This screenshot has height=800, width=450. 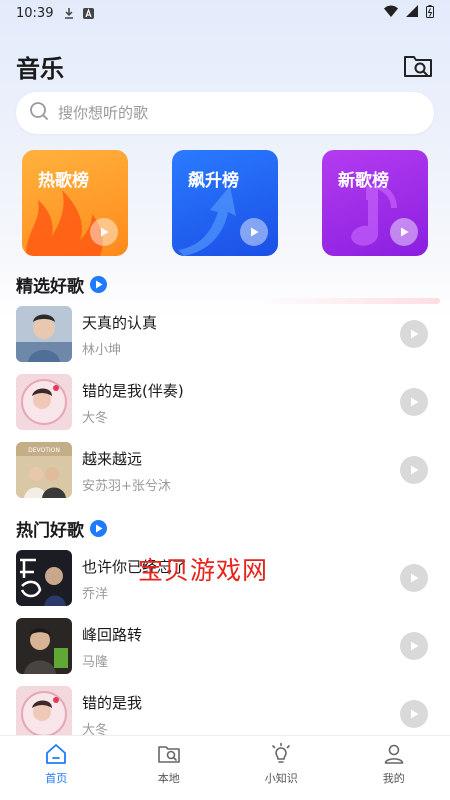 I want to click on tab-local: 本地, so click(x=169, y=768).